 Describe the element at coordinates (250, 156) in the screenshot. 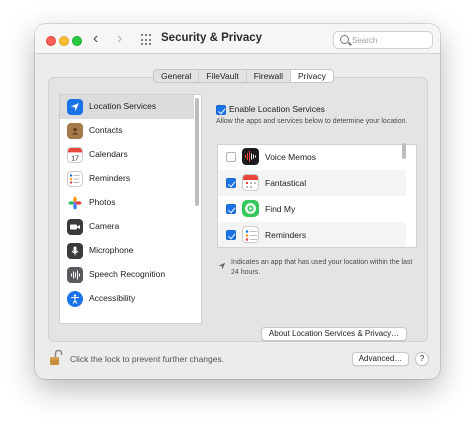

I see `voice-memos-icon` at that location.